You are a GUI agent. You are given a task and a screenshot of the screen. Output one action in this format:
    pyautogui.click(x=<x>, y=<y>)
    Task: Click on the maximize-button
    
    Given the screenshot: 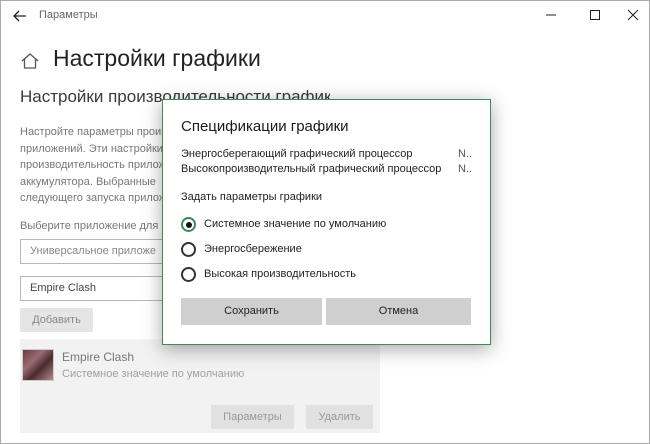 What is the action you would take?
    pyautogui.click(x=595, y=15)
    